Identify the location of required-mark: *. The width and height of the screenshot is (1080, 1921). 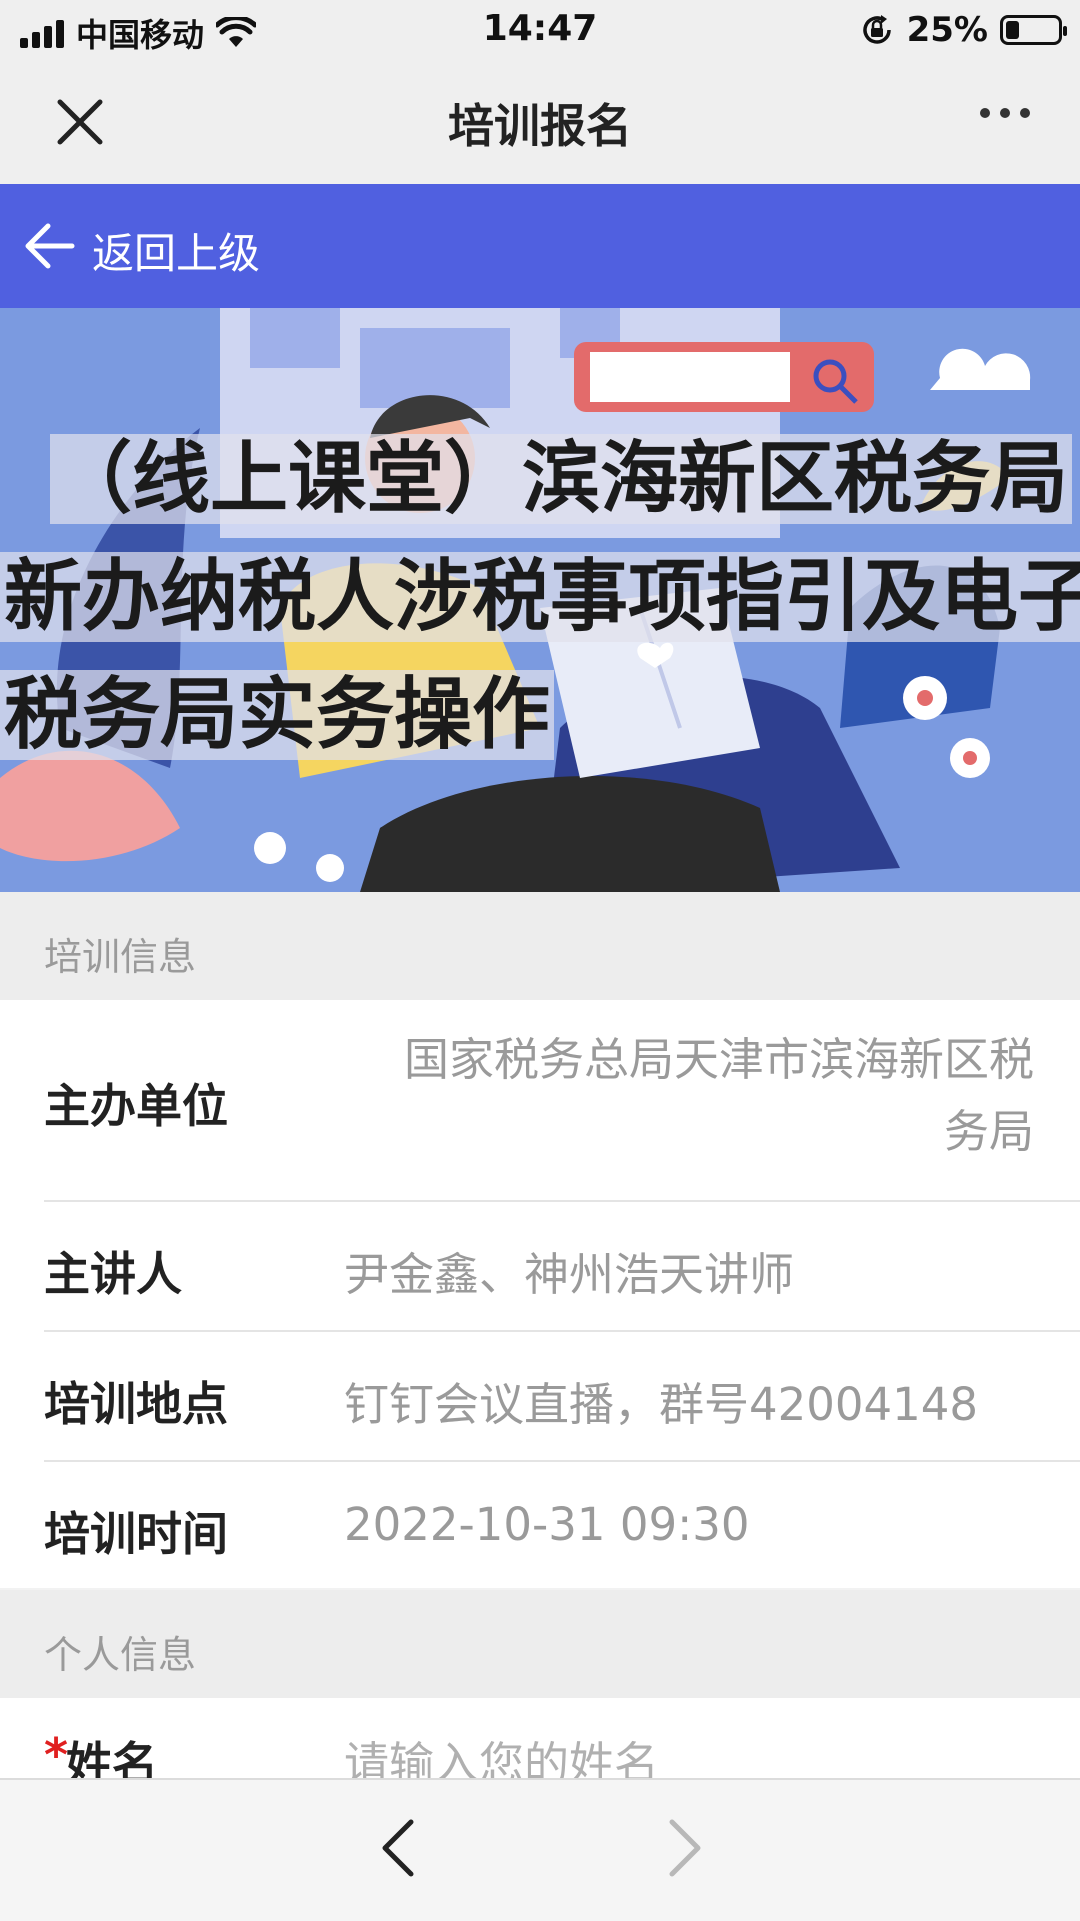
(56, 1755).